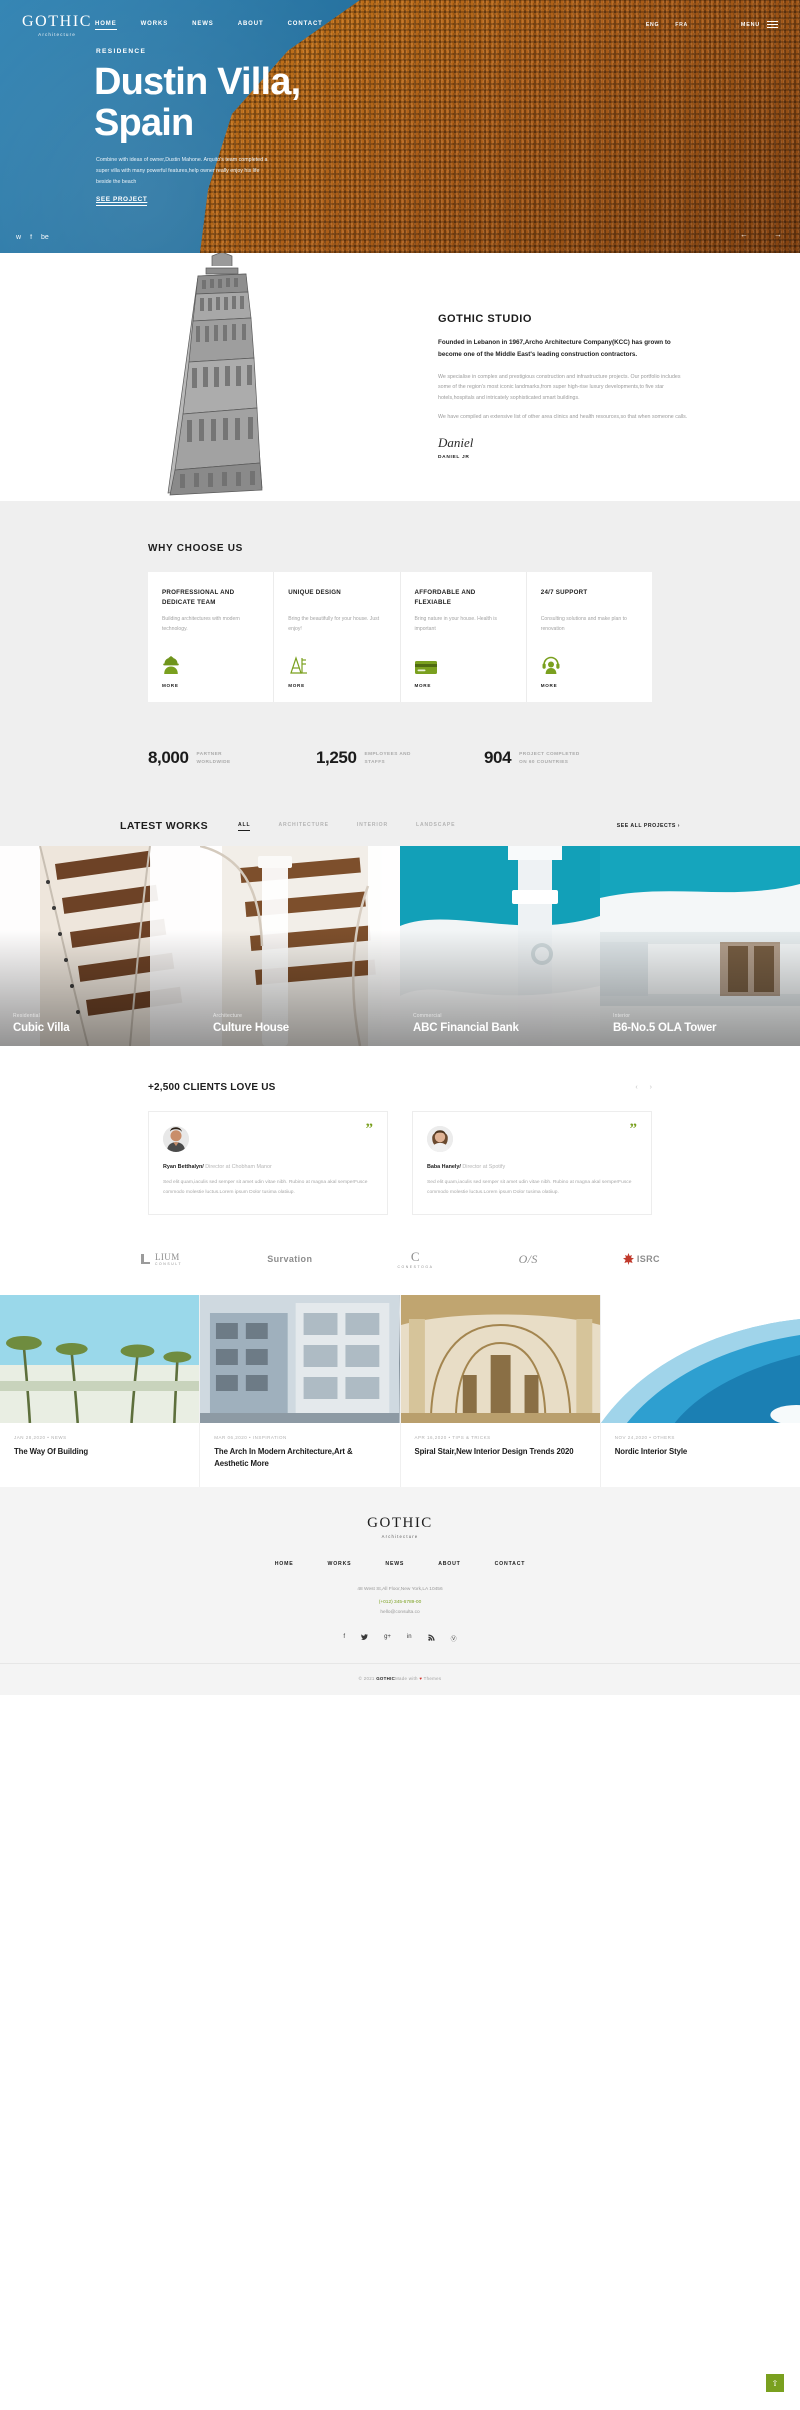 The width and height of the screenshot is (800, 2410). I want to click on see-project-button: SEE PROJECT, so click(122, 201).